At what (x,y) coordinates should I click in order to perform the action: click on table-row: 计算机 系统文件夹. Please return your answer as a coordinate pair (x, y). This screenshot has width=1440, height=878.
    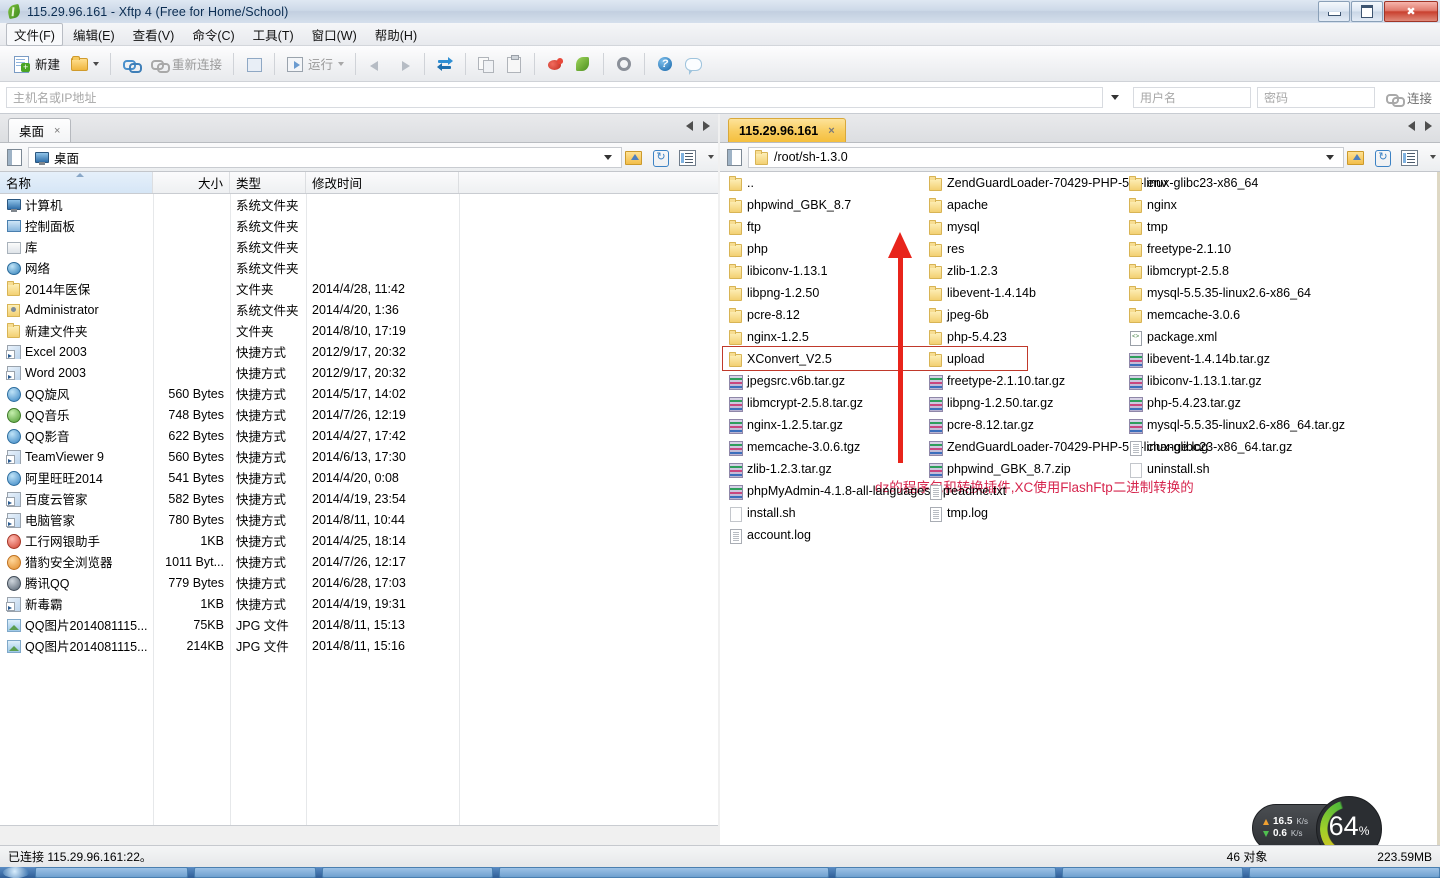
    Looking at the image, I should click on (359, 204).